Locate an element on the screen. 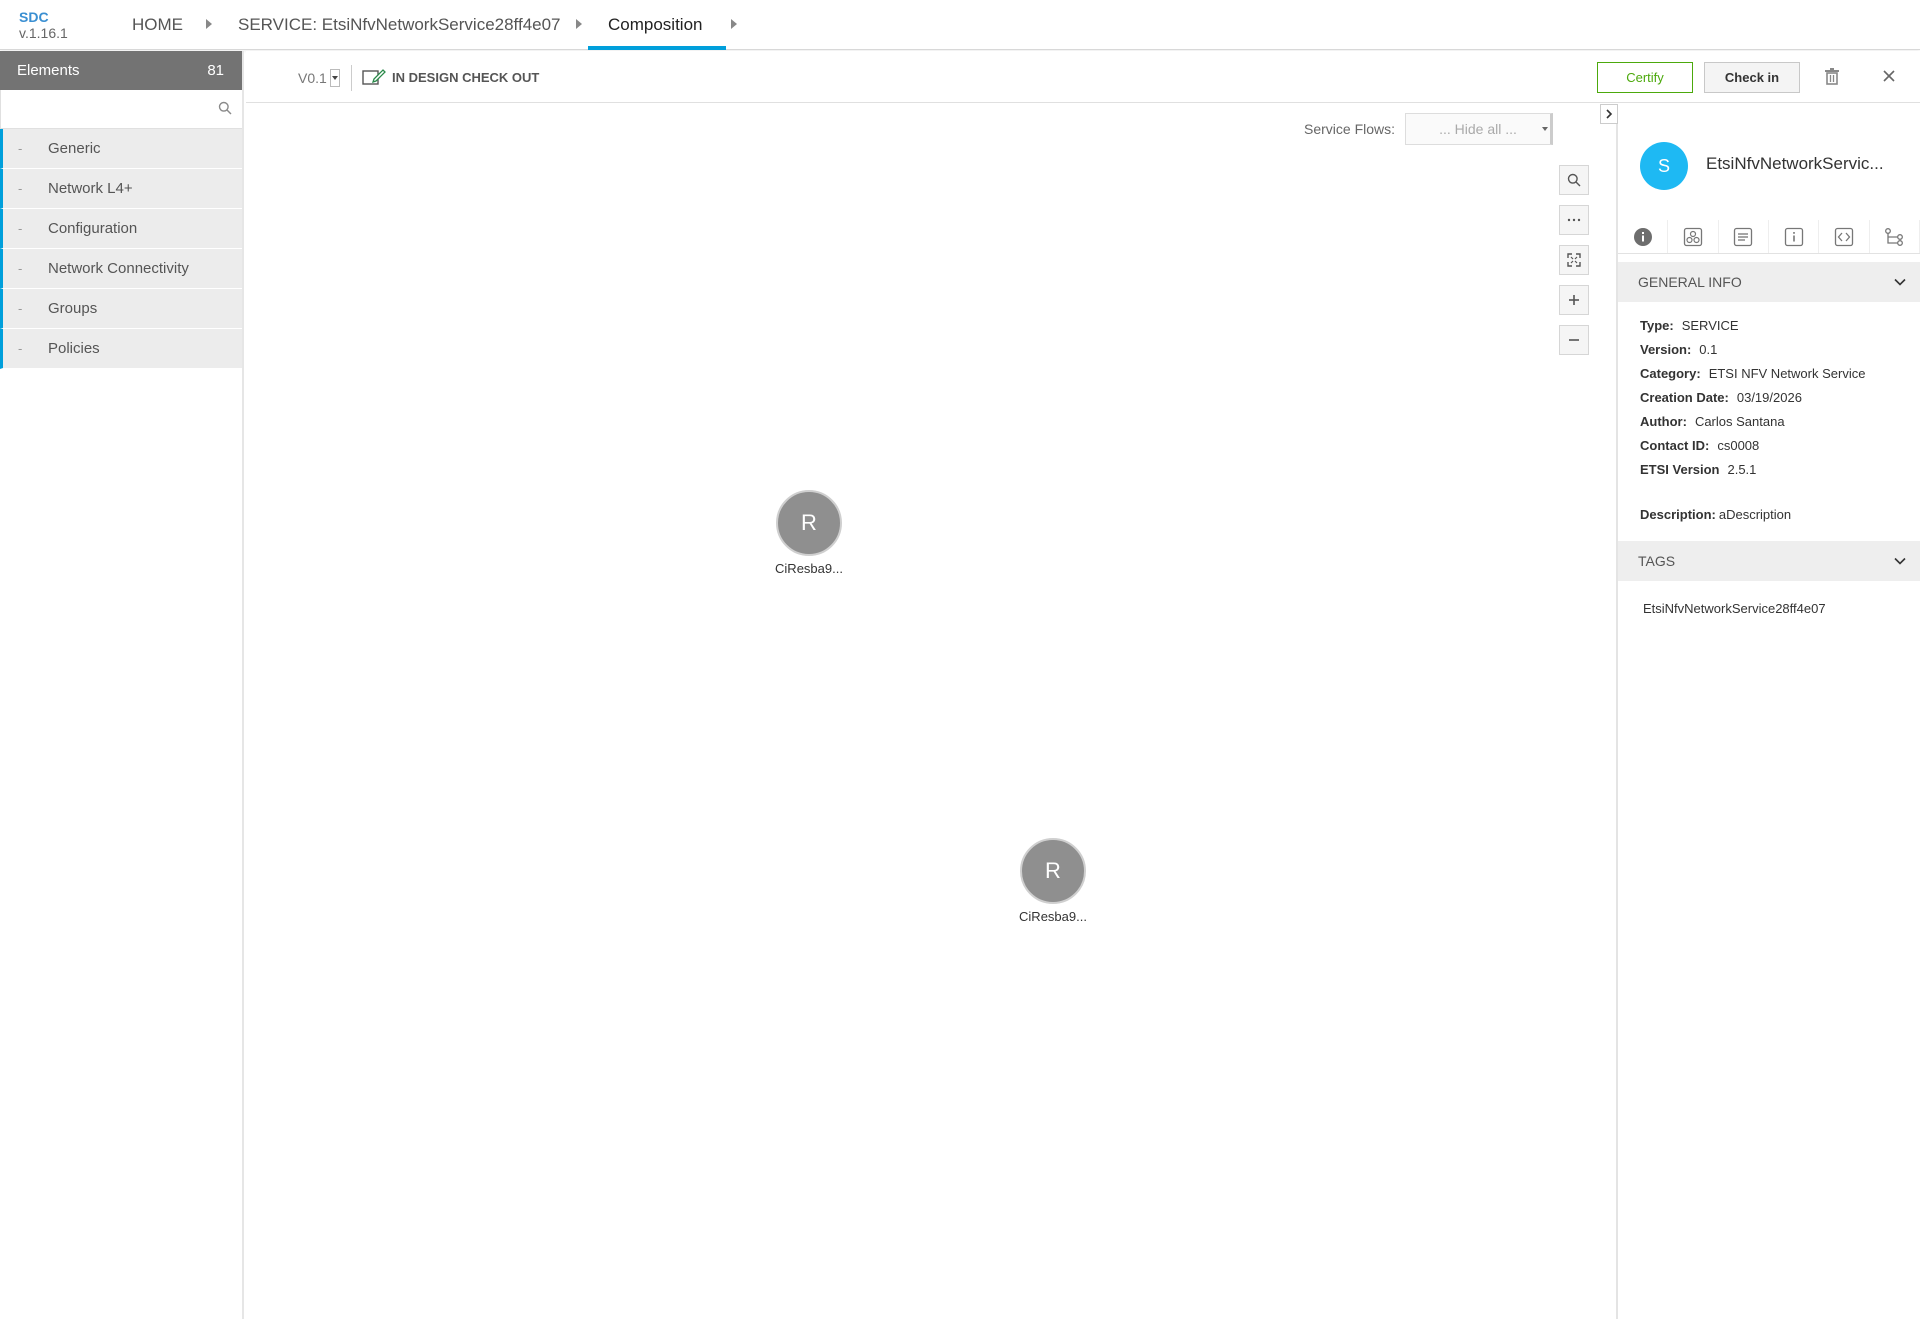  fit-screen-icon is located at coordinates (1574, 260).